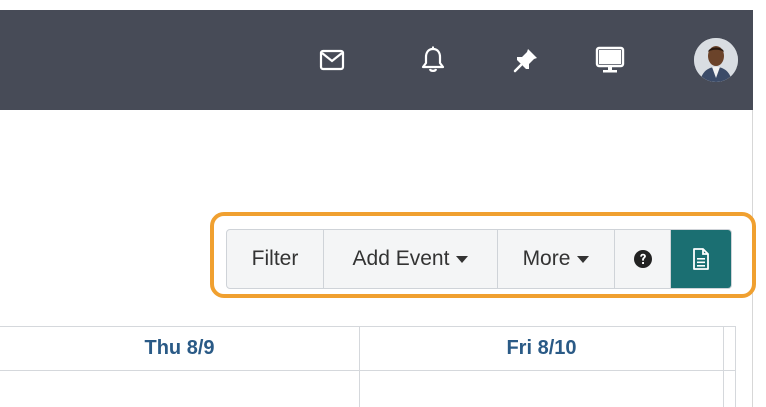 The image size is (766, 407). I want to click on calendar-toolbar: Filter Add Event More, so click(479, 259).